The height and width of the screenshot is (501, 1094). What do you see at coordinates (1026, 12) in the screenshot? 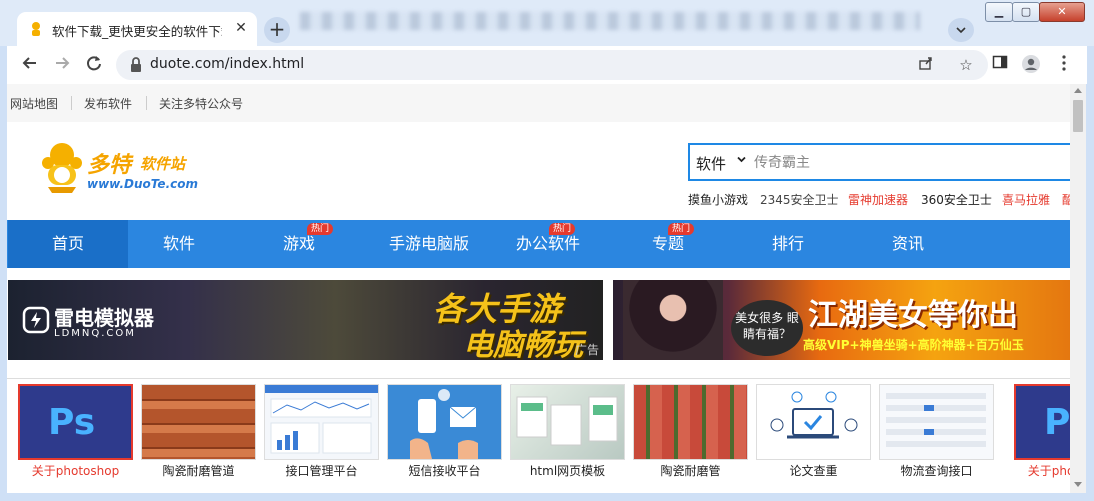
I see `maximize-button: ▢` at bounding box center [1026, 12].